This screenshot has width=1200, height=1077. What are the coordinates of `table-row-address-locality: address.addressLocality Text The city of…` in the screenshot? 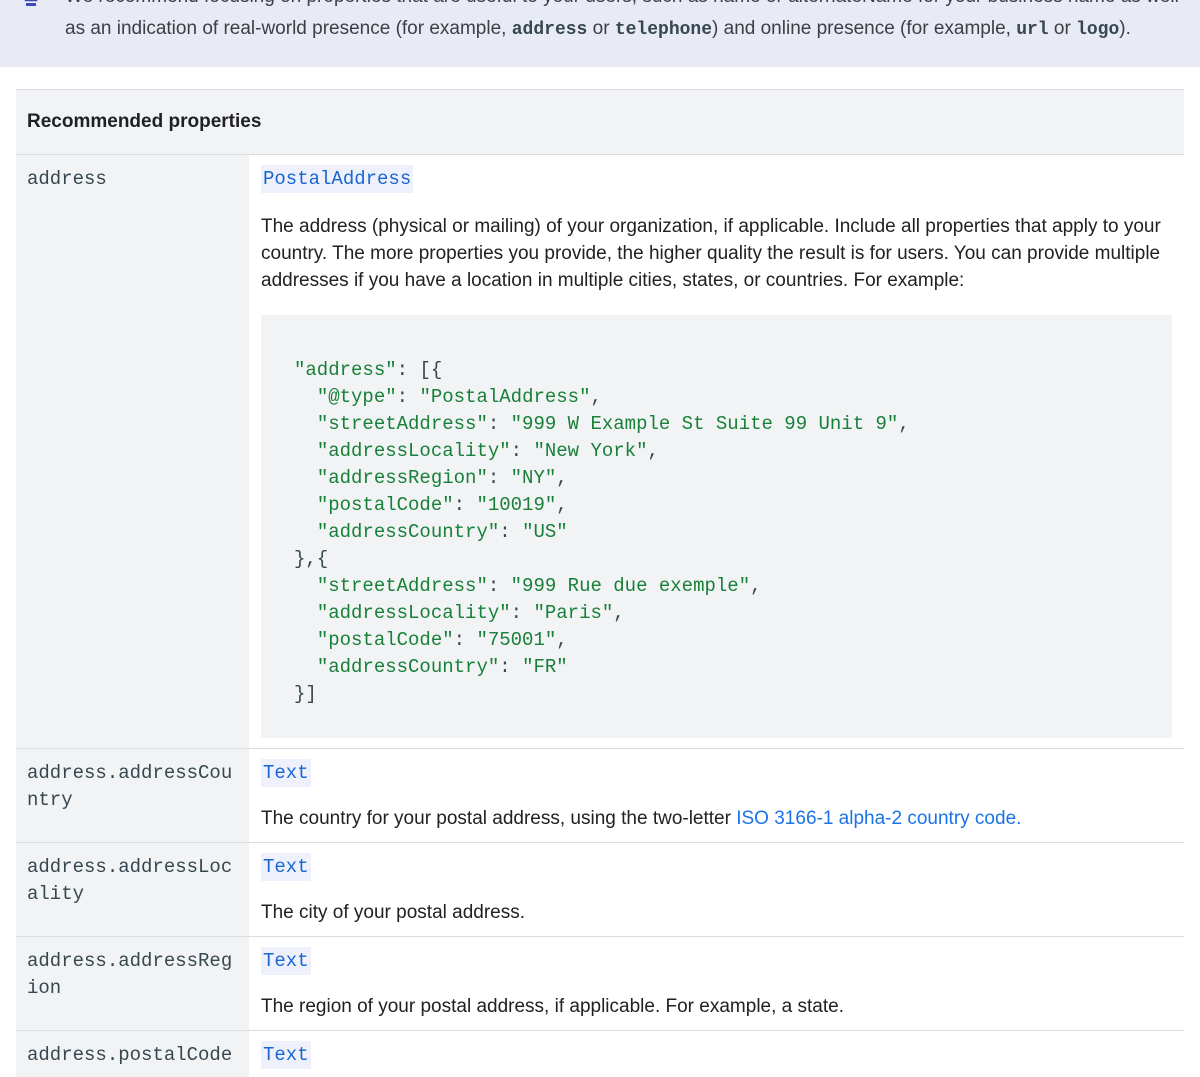 It's located at (600, 890).